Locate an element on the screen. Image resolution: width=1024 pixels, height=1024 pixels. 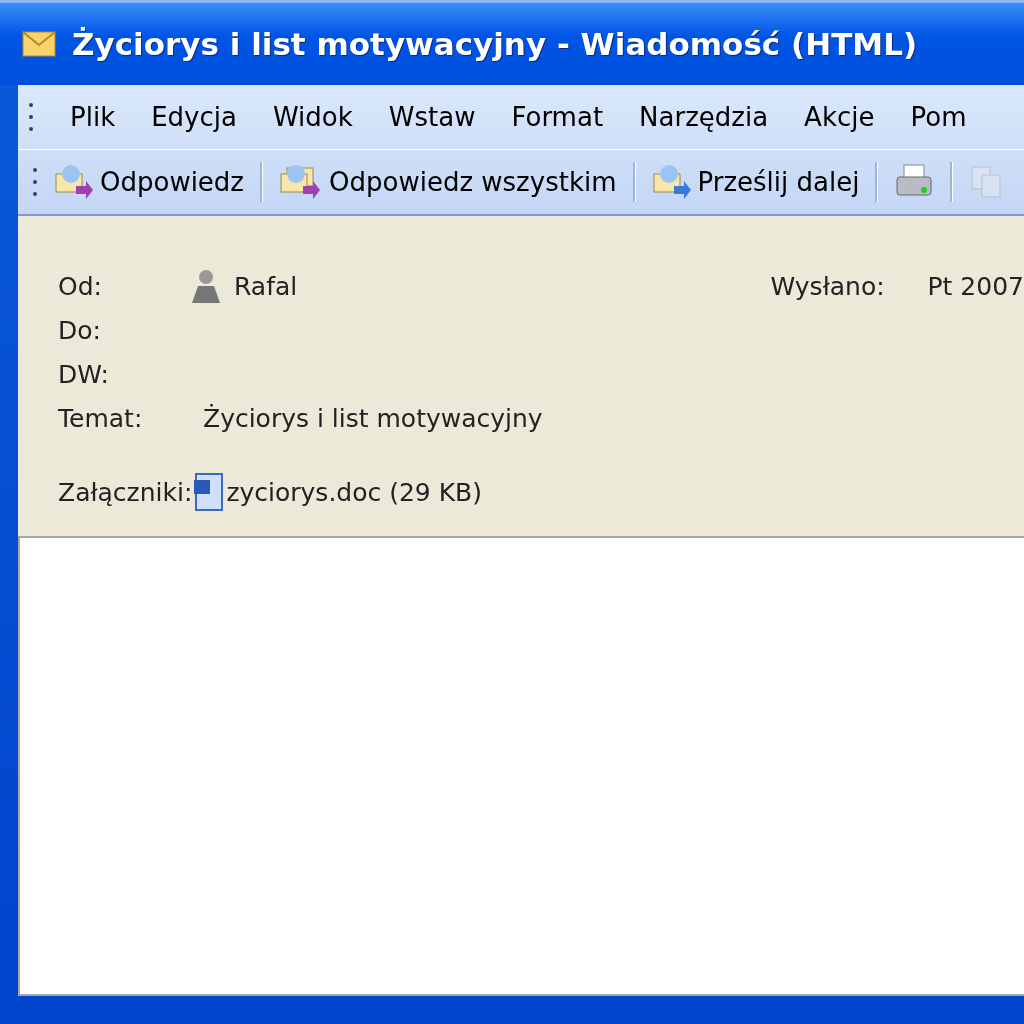
sender-name: Rafal is located at coordinates (266, 286).